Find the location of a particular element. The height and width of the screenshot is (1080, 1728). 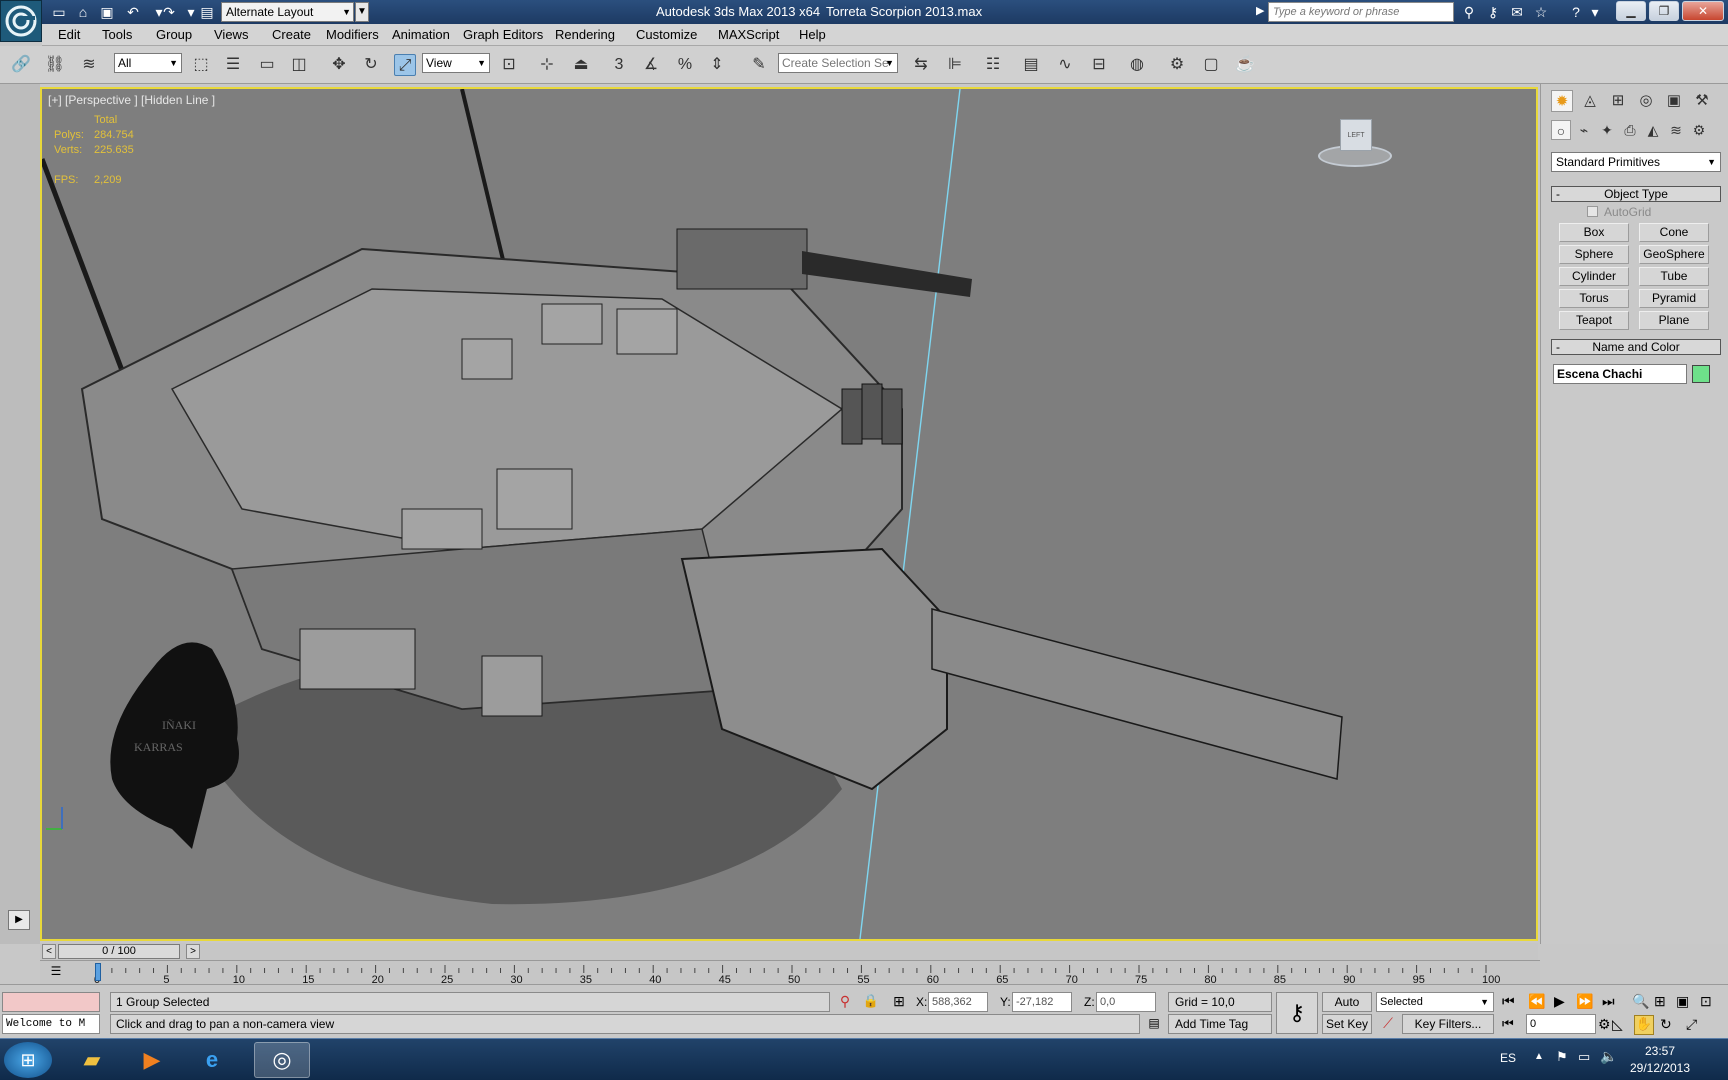

viewport-layout-play-icon: ▶ is located at coordinates (19, 920).